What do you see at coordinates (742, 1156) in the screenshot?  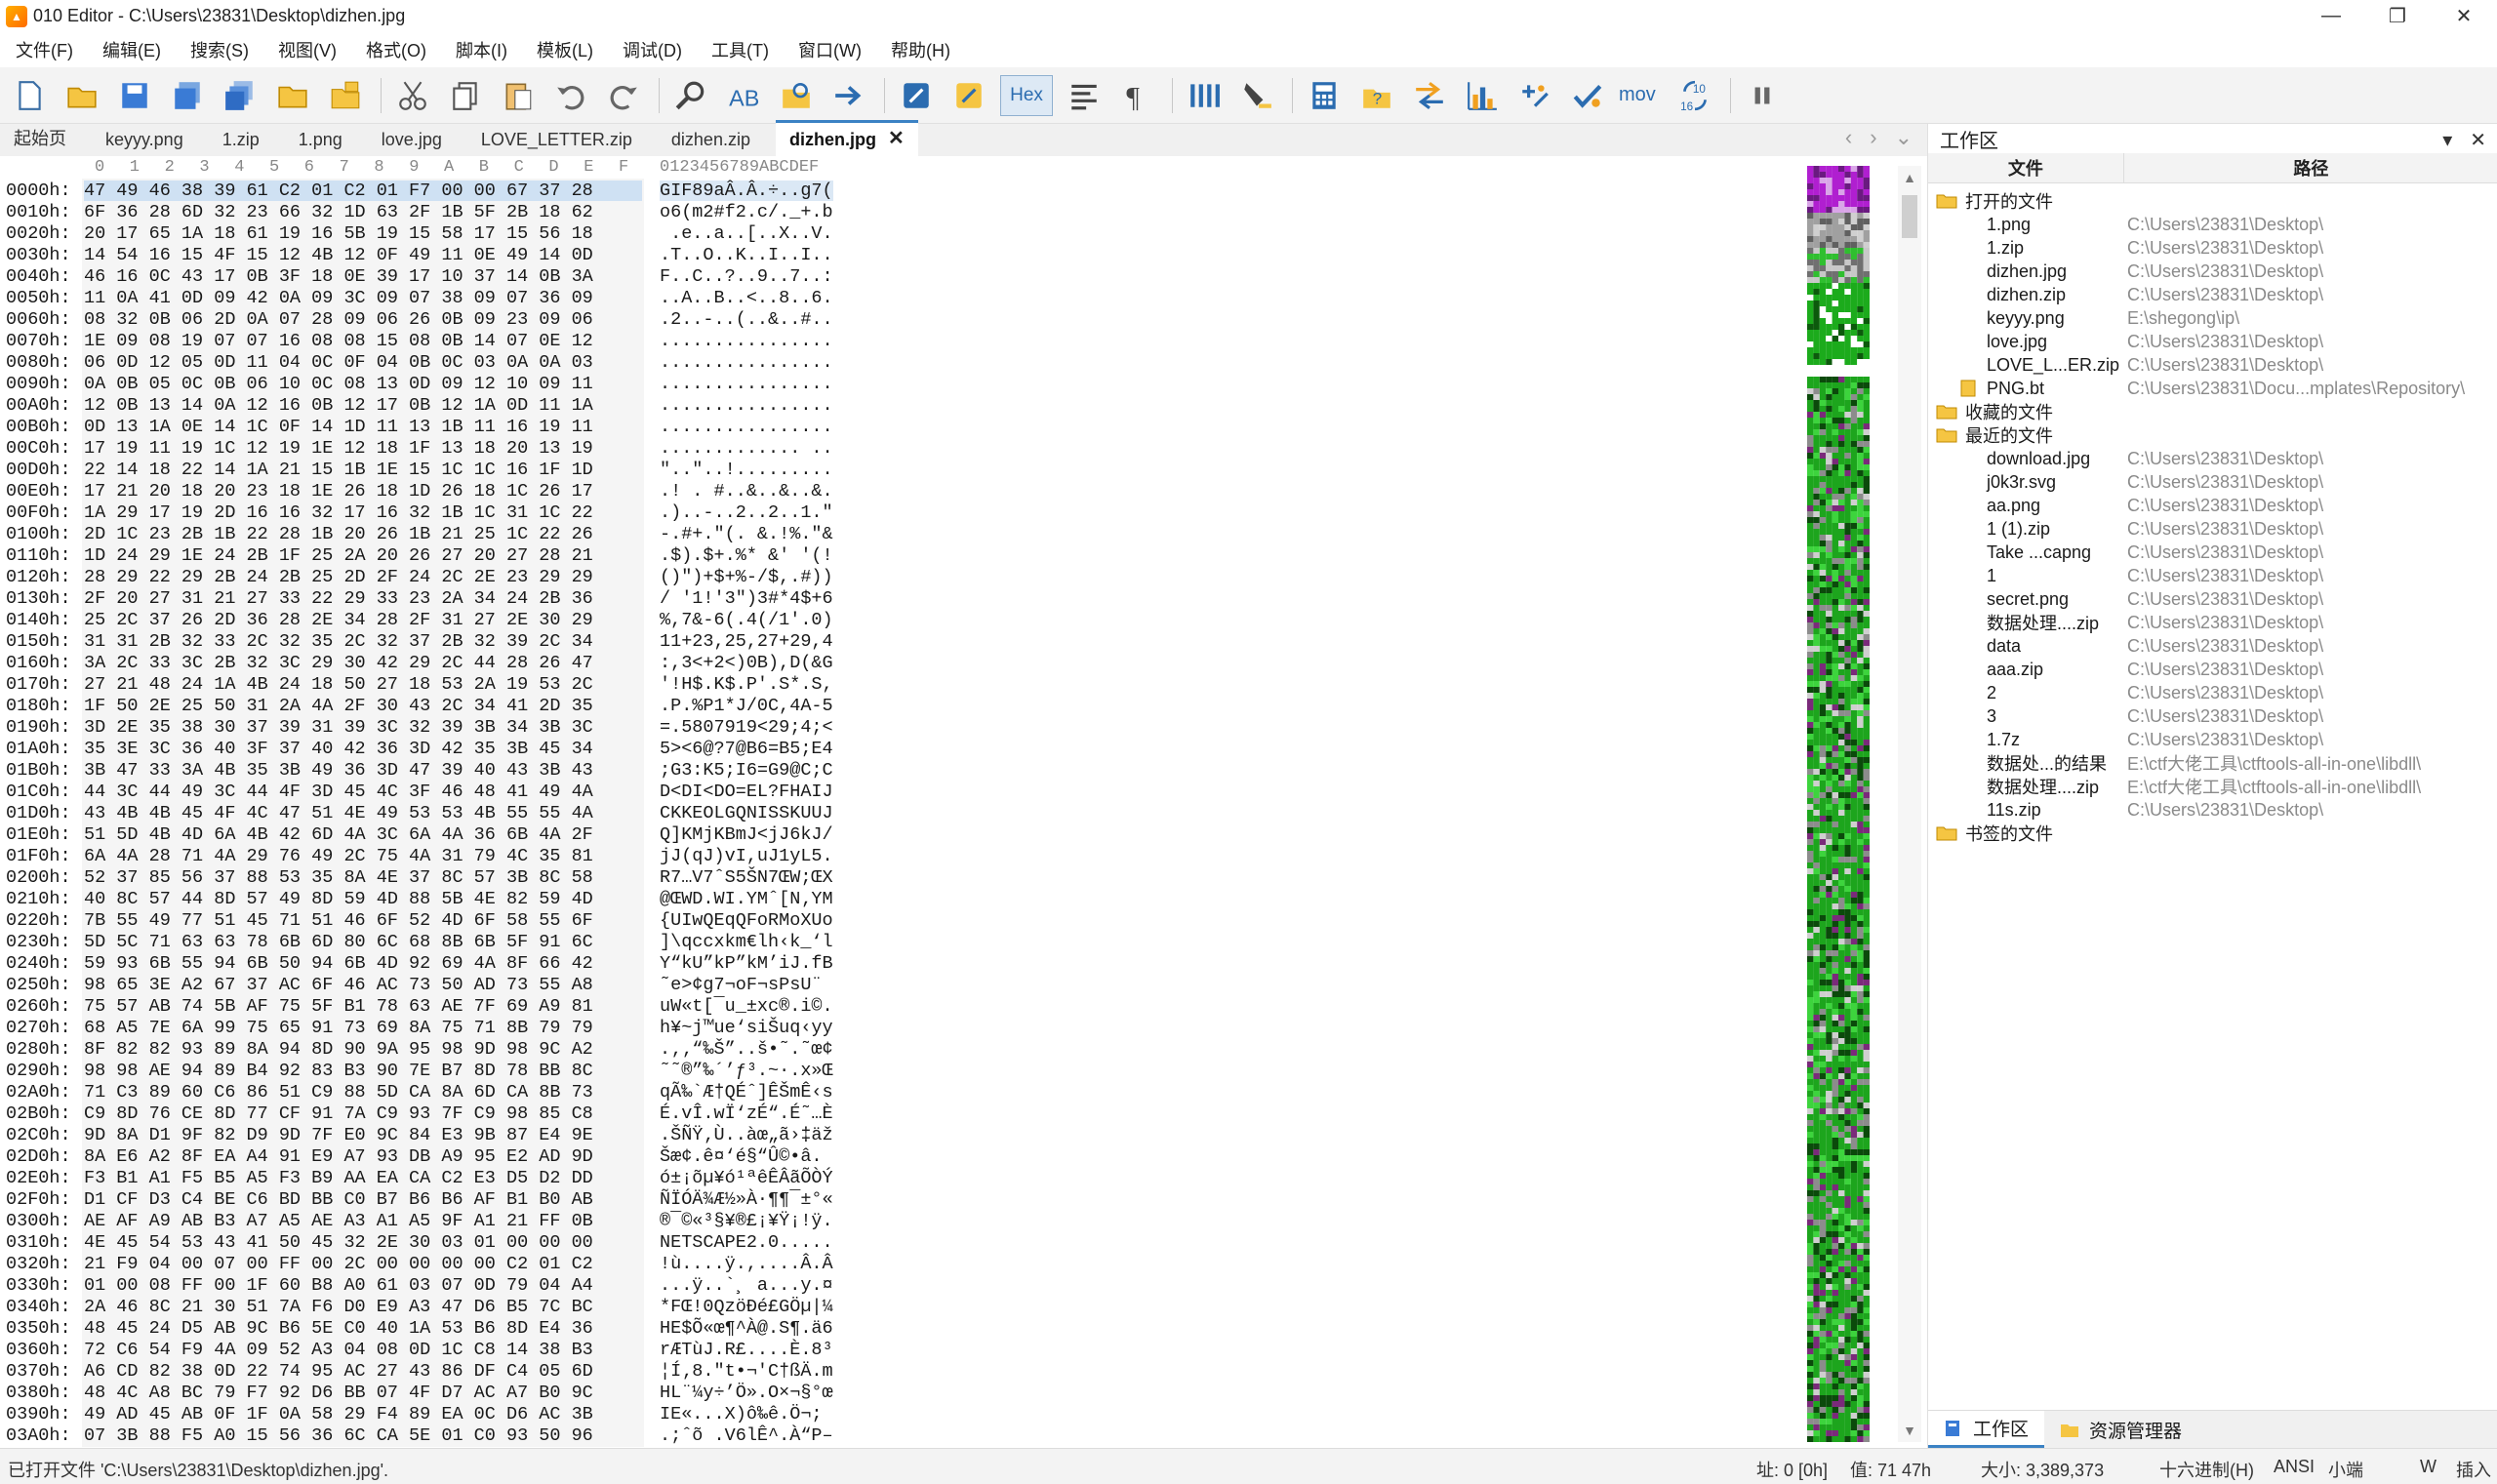 I see `row-ascii: Šæ¢.ê¤‘é§“Û©•â­.` at bounding box center [742, 1156].